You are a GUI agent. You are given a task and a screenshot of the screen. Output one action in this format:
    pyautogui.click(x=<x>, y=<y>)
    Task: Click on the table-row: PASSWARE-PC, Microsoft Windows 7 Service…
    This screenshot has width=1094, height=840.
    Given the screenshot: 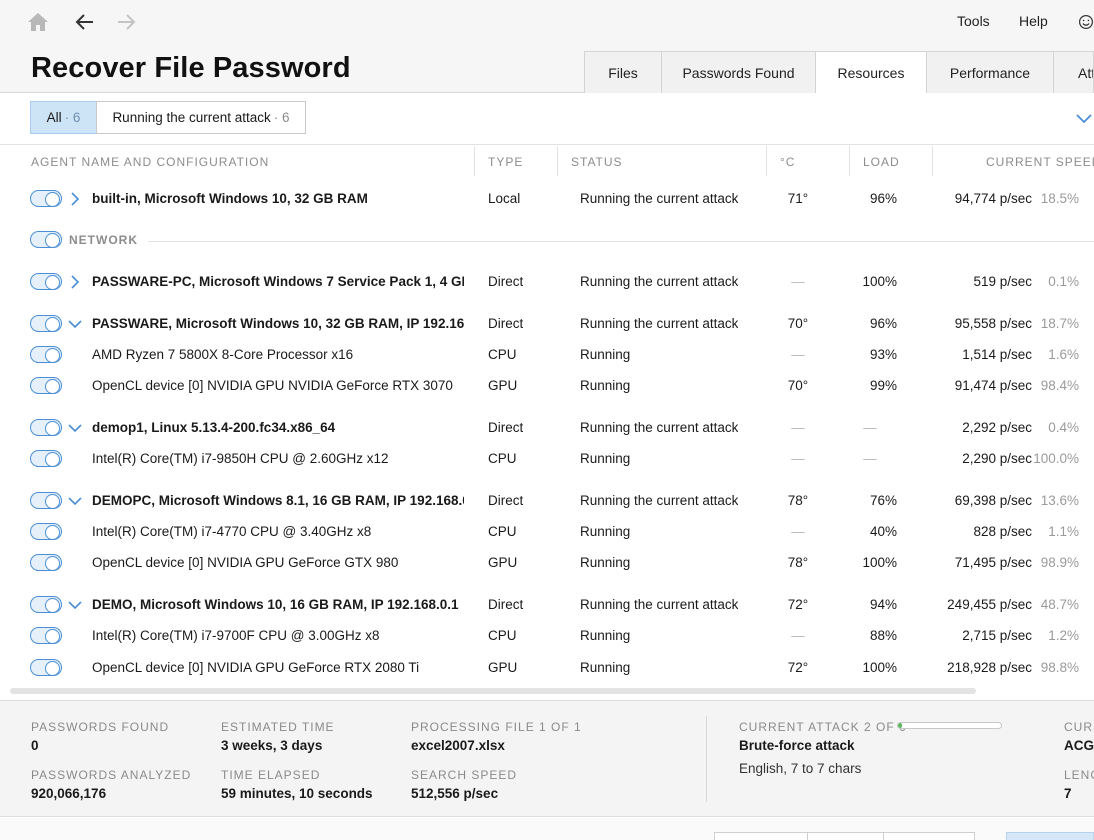 What is the action you would take?
    pyautogui.click(x=547, y=282)
    